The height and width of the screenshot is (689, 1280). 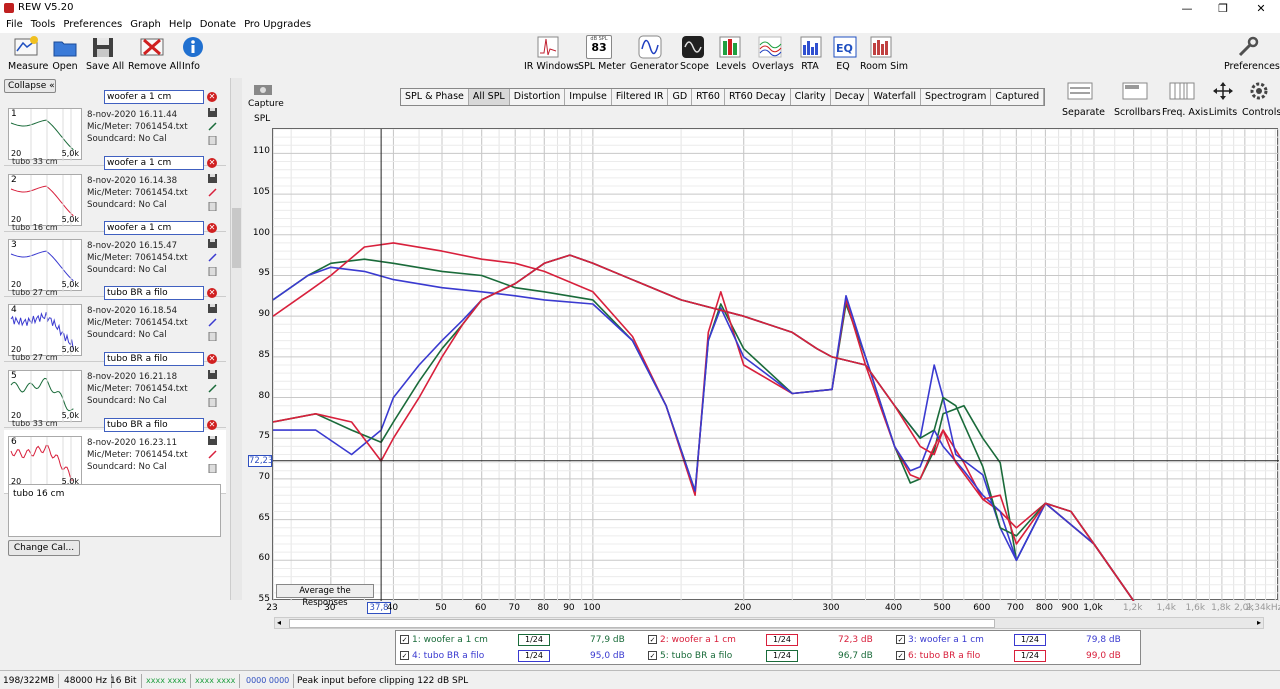 I want to click on measurement-thumbnail: 1 20 5,0k, so click(x=45, y=134).